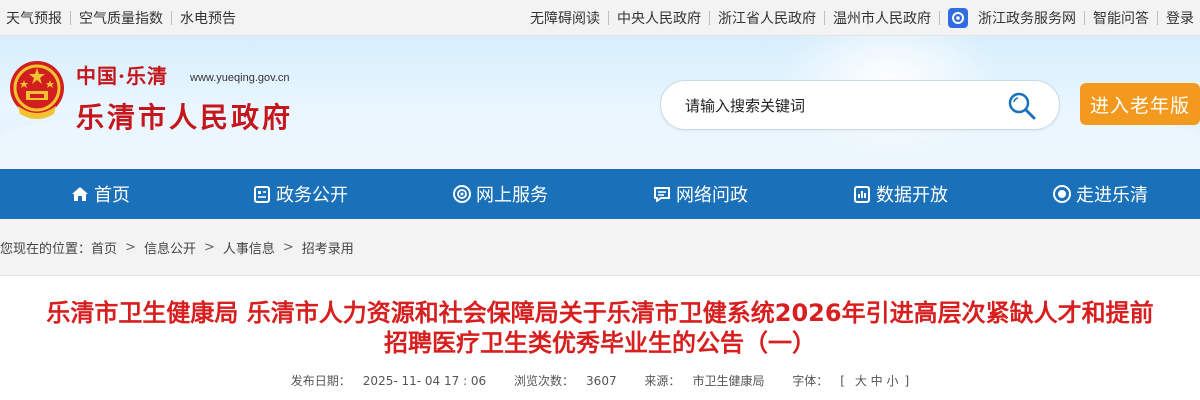  I want to click on main-nav: 首页 政务公开 网上服务 网络问政 数据开放 走进乐清, so click(600, 194).